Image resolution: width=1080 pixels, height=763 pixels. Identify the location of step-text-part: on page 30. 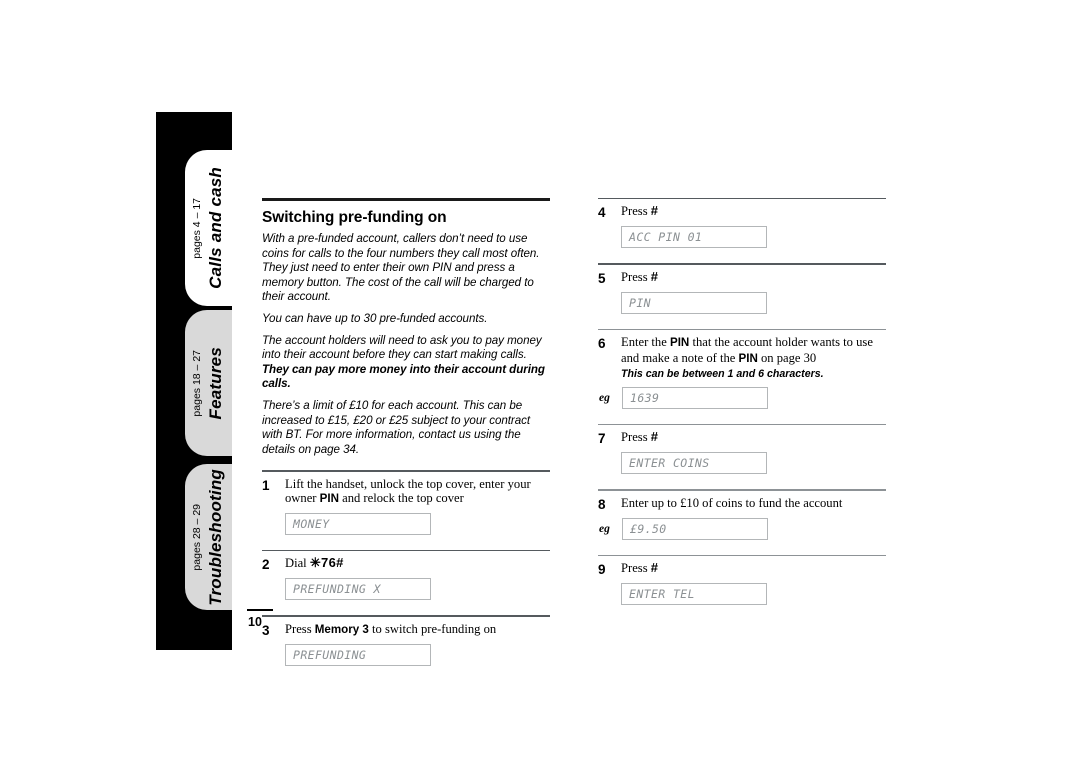
(787, 357).